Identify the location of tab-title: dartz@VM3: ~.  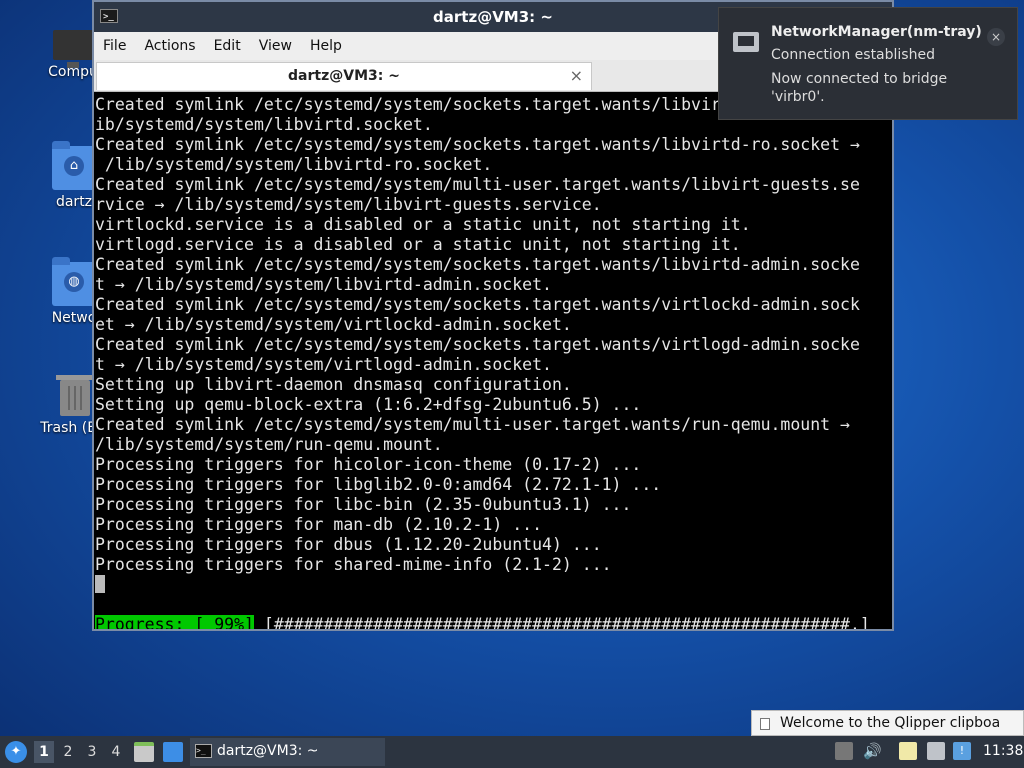
(344, 76).